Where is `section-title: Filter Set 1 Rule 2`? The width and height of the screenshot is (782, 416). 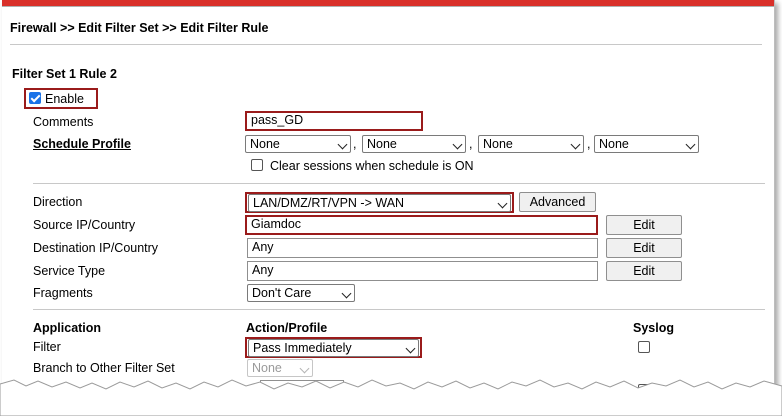 section-title: Filter Set 1 Rule 2 is located at coordinates (64, 74).